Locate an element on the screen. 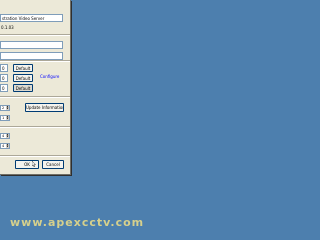 The width and height of the screenshot is (320, 240). spinner-top-2: 1 ▲ ▼ is located at coordinates (5, 118).